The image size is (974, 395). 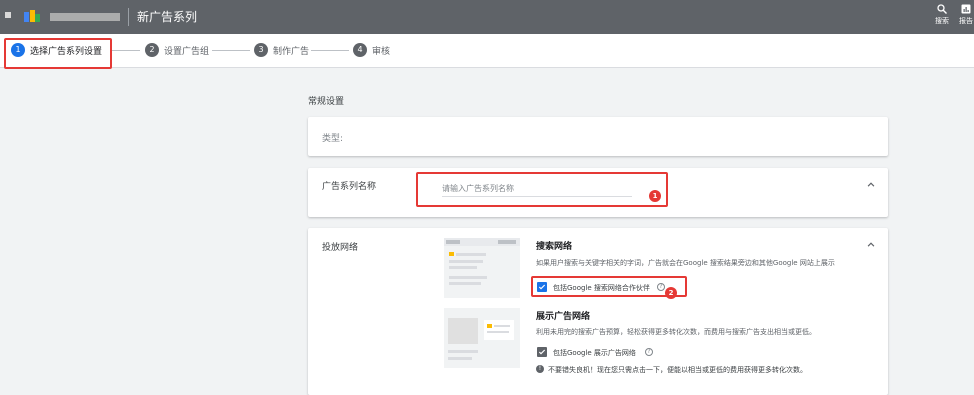 I want to click on search-network-illustration, so click(x=482, y=268).